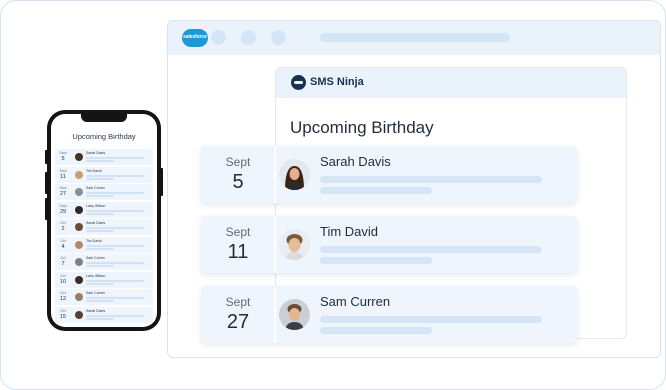 The width and height of the screenshot is (666, 390). Describe the element at coordinates (63, 194) in the screenshot. I see `phone-row-day: 27` at that location.